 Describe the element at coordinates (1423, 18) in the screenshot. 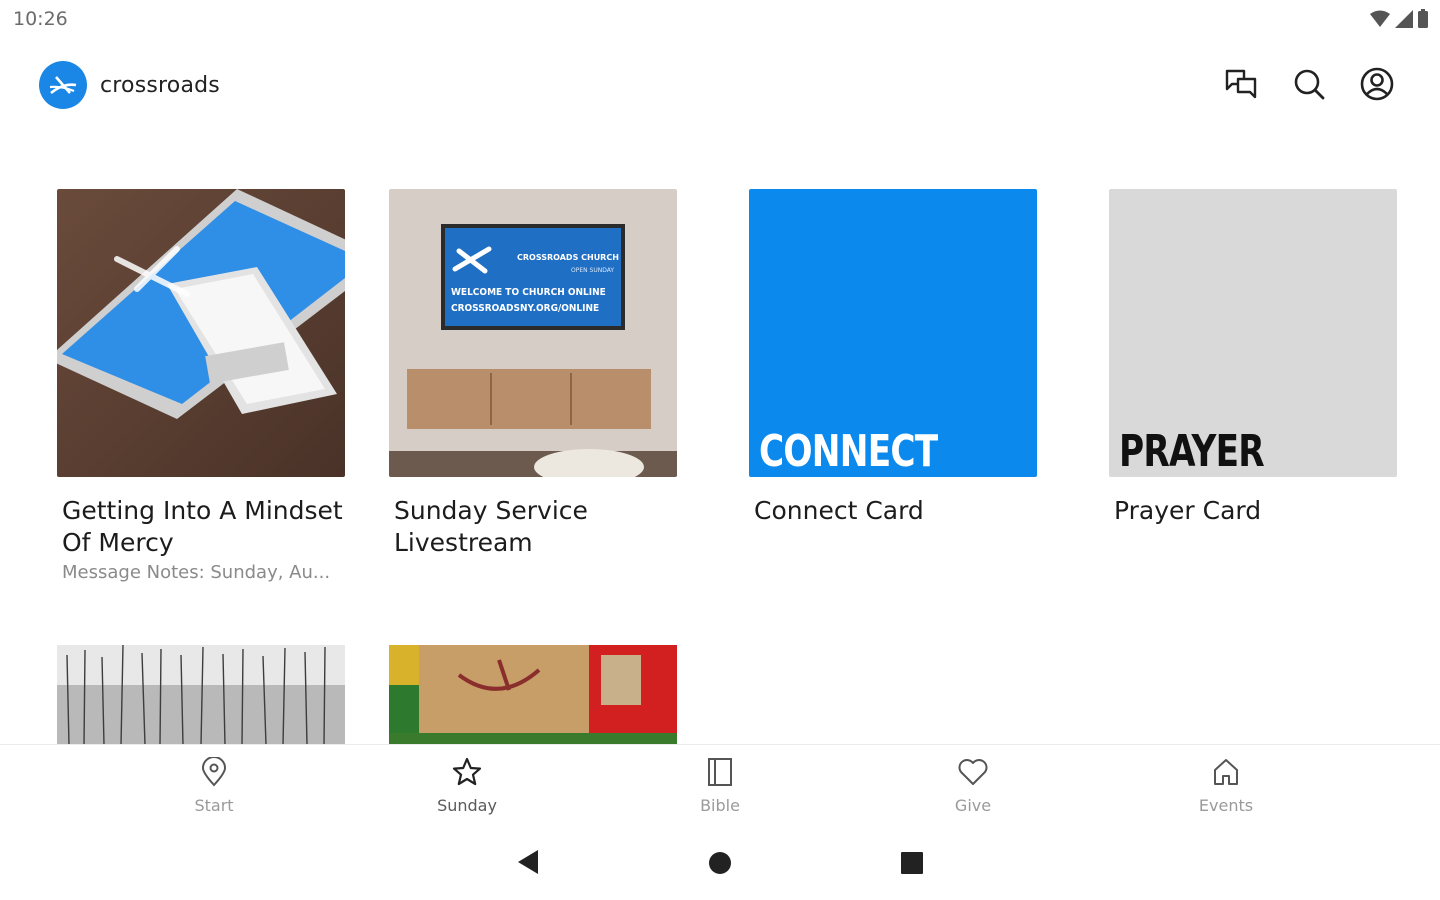

I see `battery-icon` at that location.